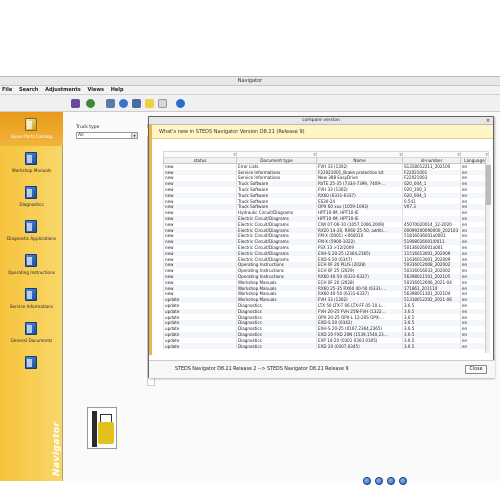 Image resolution: width=500 pixels, height=500 pixels. Describe the element at coordinates (431, 282) in the screenshot. I see `table-cell: 50316012006_2021-04` at that location.